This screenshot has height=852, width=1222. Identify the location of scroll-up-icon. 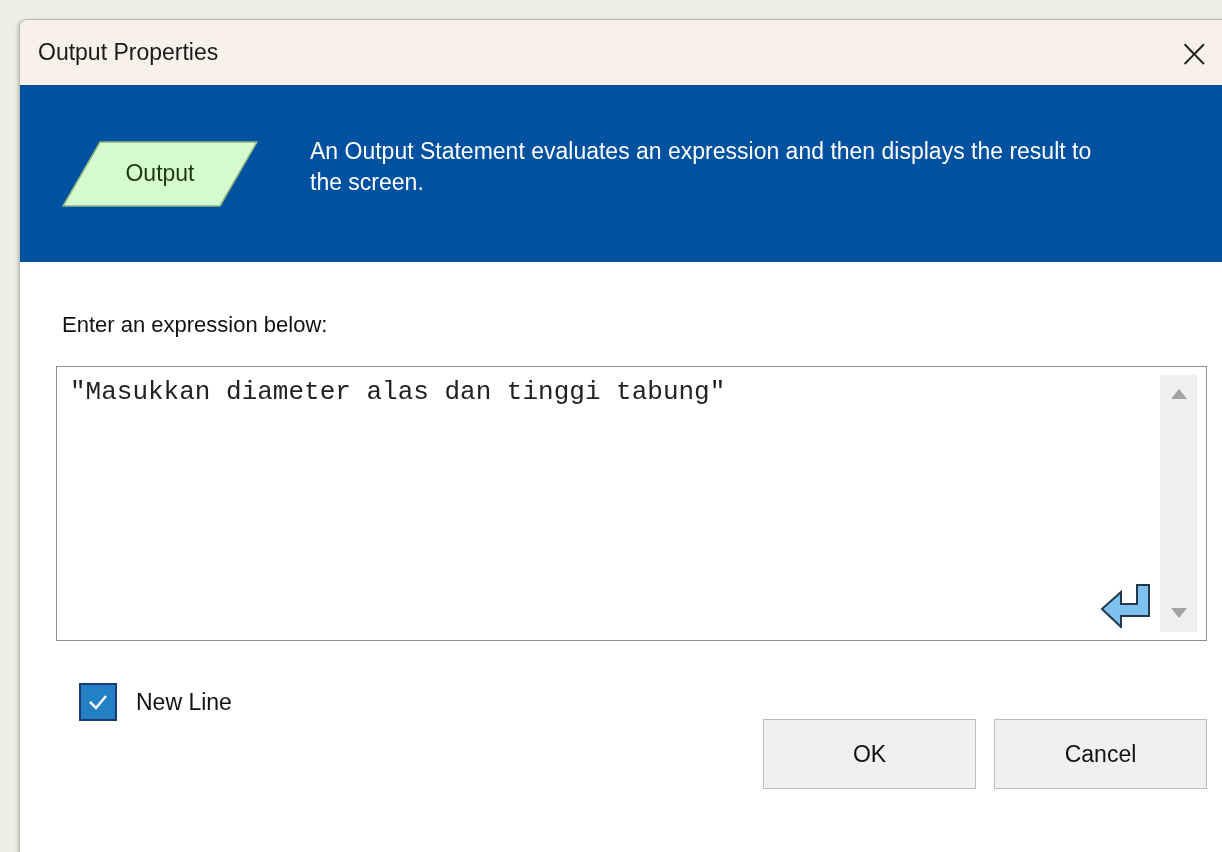
(1178, 394).